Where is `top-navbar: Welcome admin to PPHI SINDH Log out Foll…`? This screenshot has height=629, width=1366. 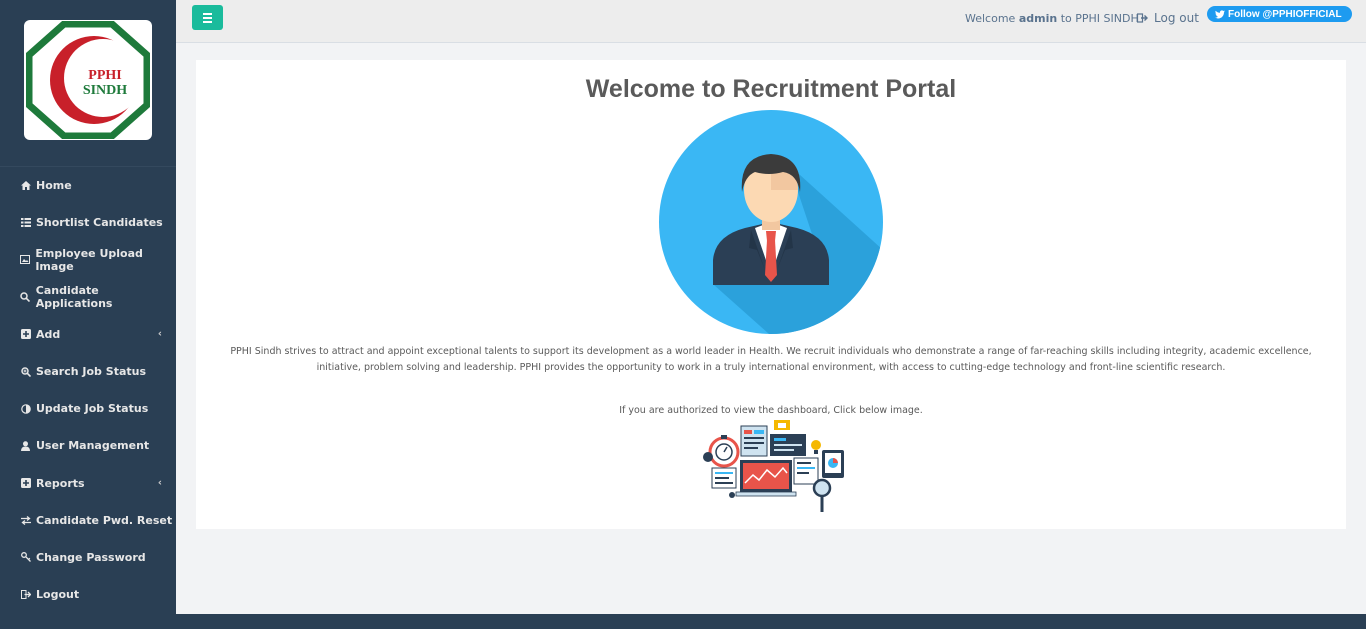 top-navbar: Welcome admin to PPHI SINDH Log out Foll… is located at coordinates (771, 21).